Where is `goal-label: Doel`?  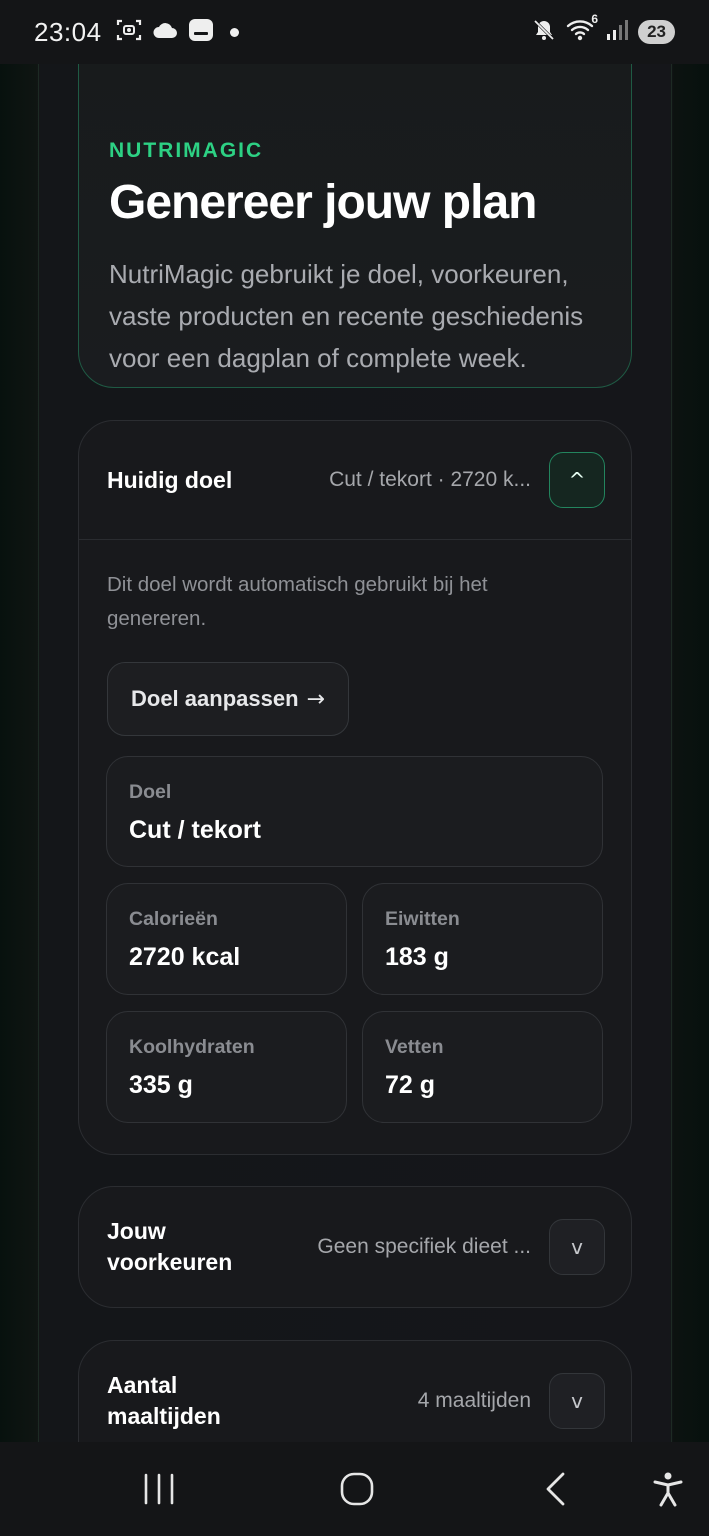 goal-label: Doel is located at coordinates (150, 792).